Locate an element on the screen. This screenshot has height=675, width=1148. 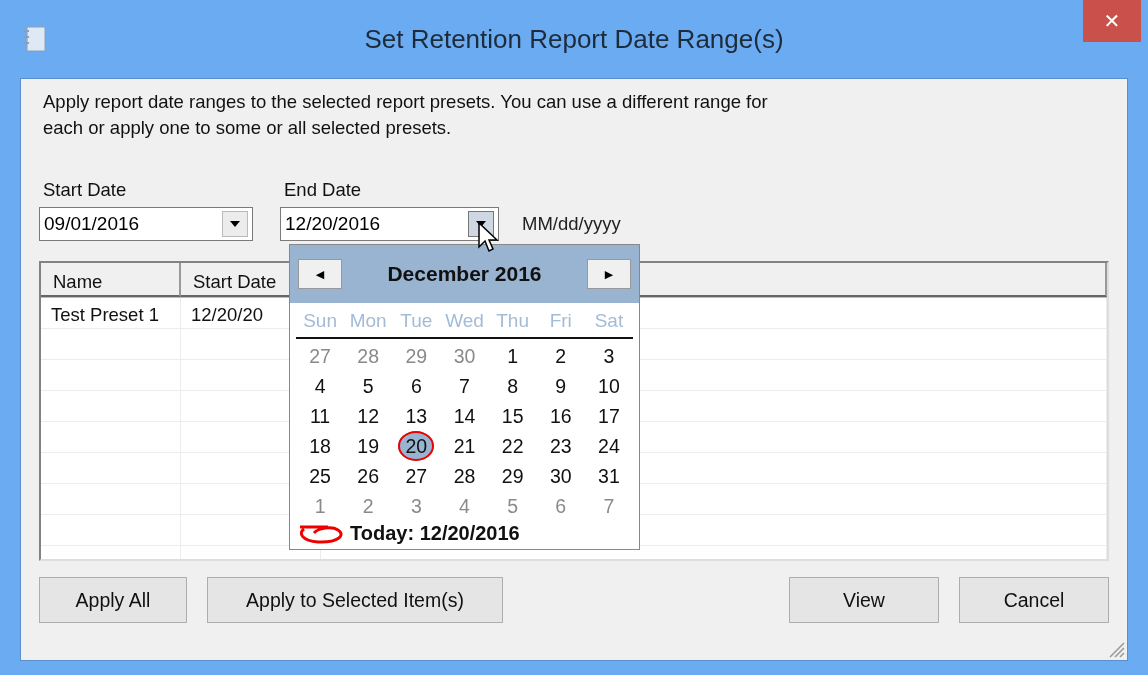
calendar-day: 1 is located at coordinates (512, 356).